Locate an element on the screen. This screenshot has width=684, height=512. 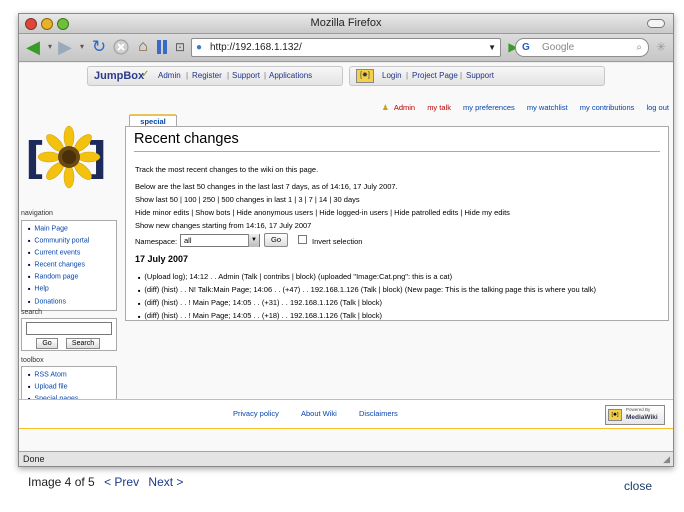
mediawiki-badge: [✹] Powered By MediaWiki is located at coordinates (635, 415).